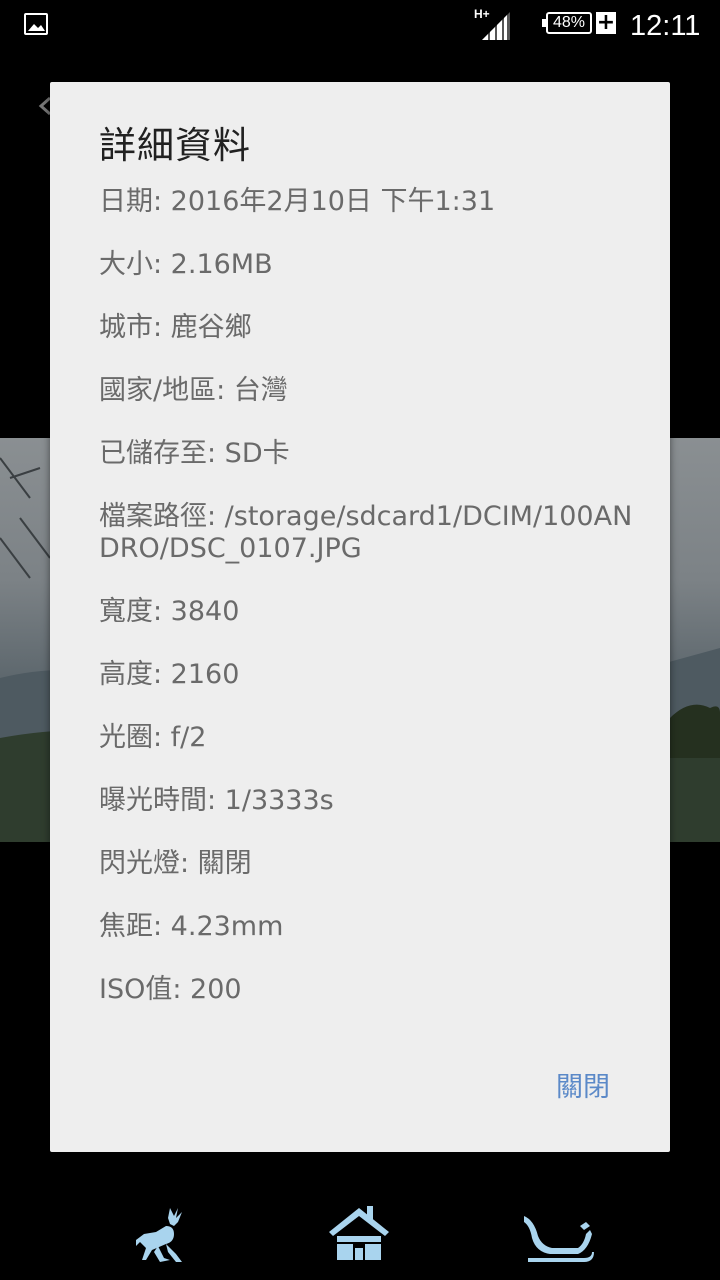 The width and height of the screenshot is (720, 1280). I want to click on status-time: 12:11, so click(665, 26).